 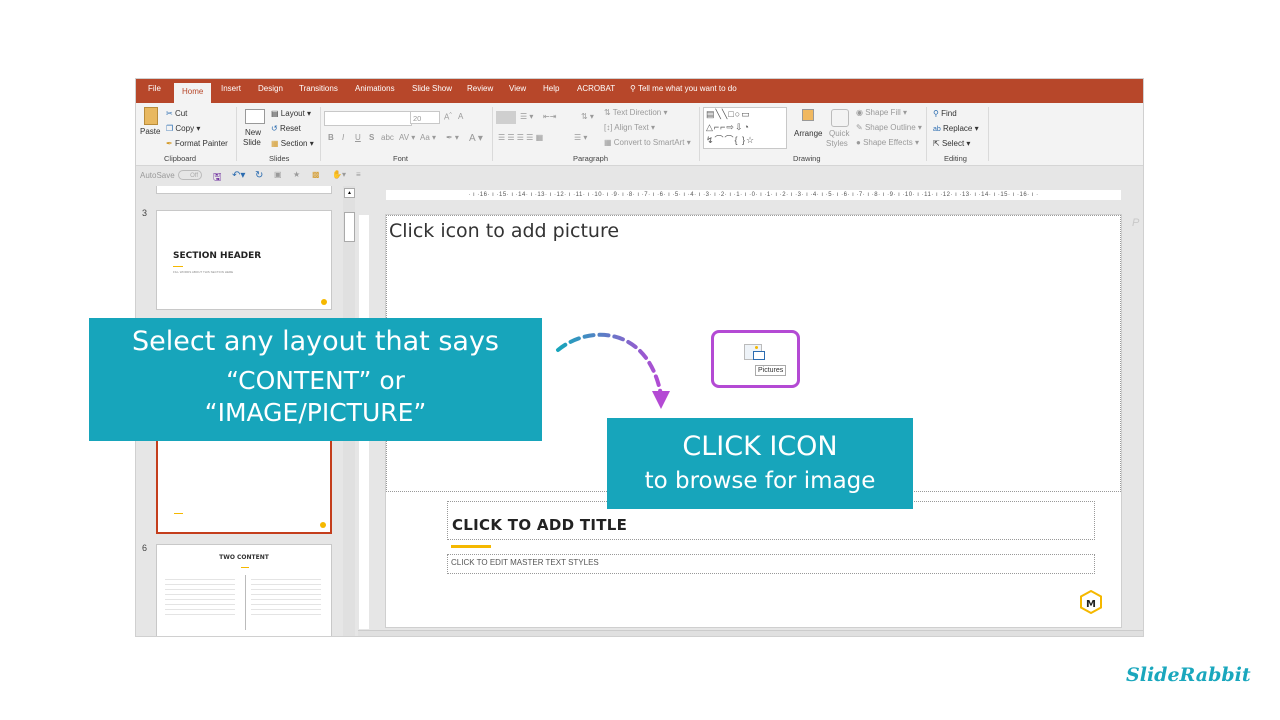 What do you see at coordinates (291, 113) in the screenshot?
I see `layout-button: ▤ Layout ▾` at bounding box center [291, 113].